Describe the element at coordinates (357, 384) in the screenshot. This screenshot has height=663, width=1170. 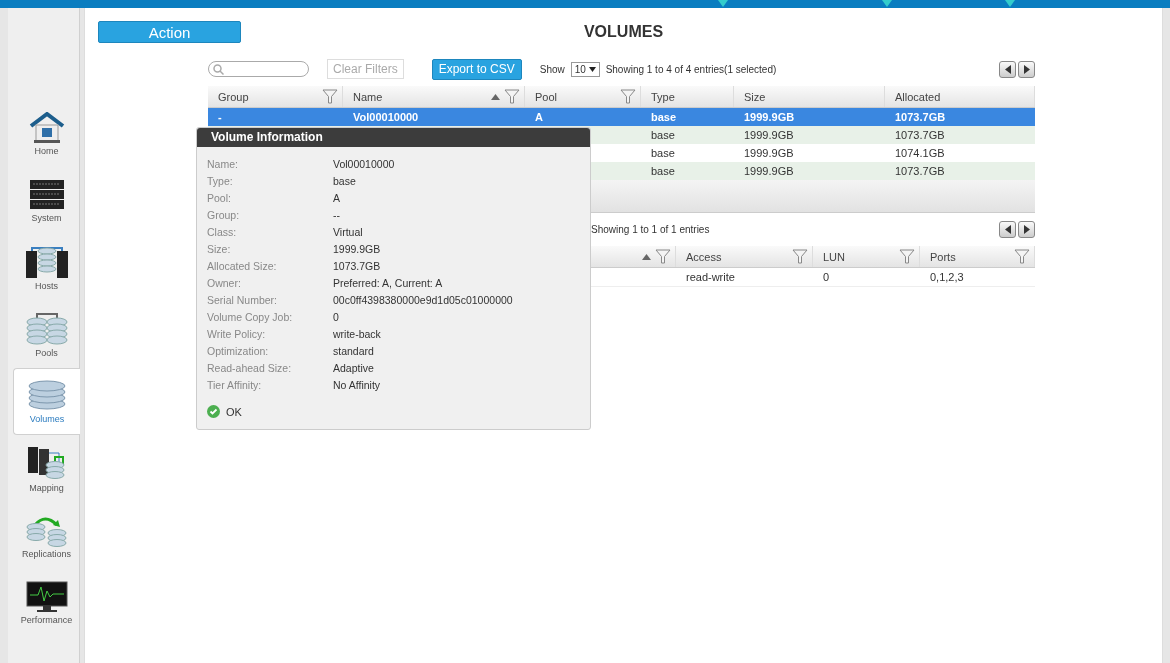
I see `field-value: No Affinity` at that location.